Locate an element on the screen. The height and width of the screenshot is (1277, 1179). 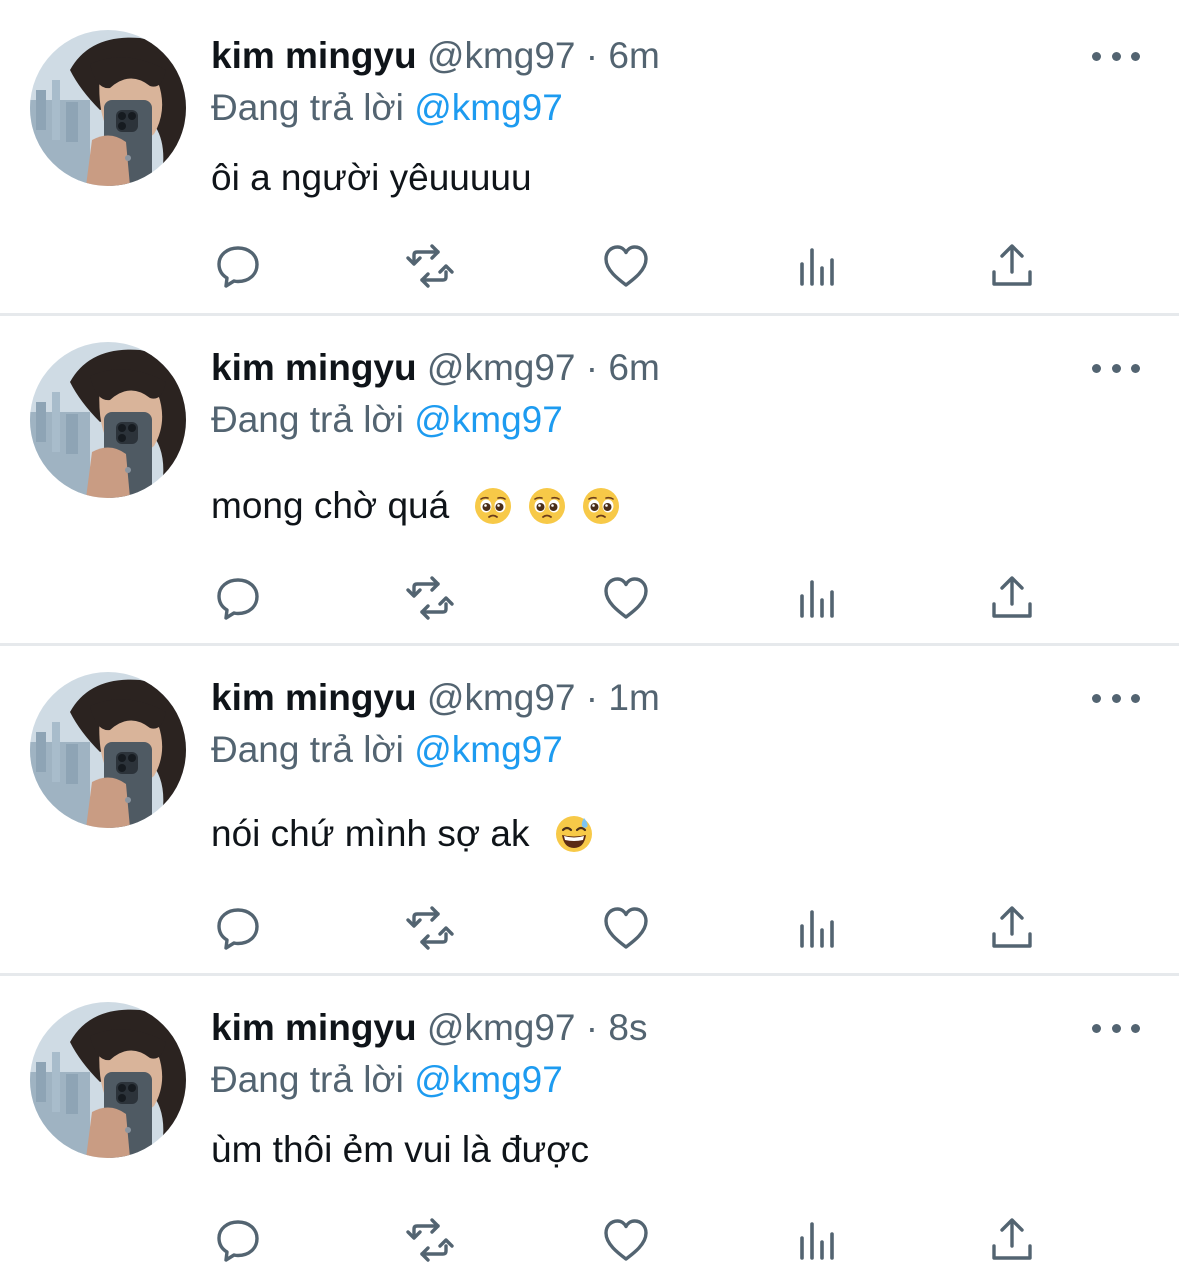
timestamp: 1m is located at coordinates (633, 697).